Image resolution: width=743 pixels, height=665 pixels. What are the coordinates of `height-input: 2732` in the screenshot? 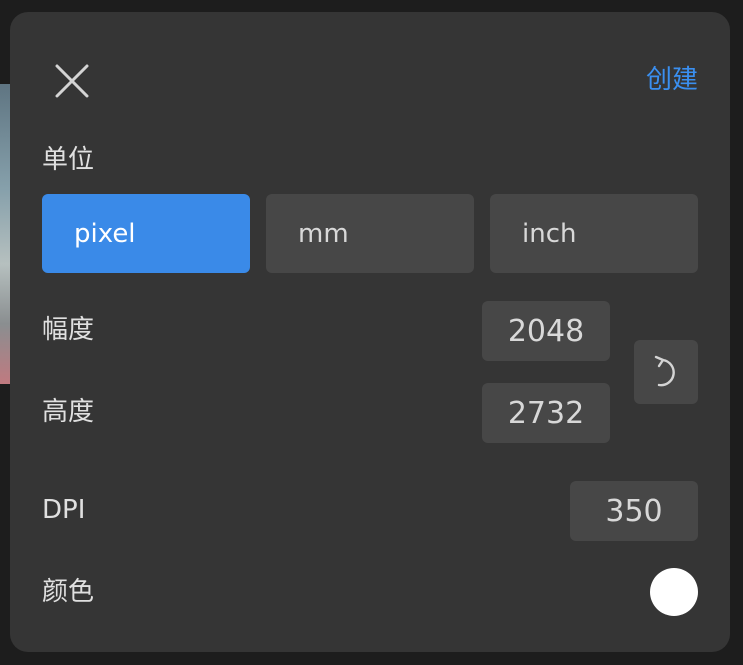 It's located at (546, 413).